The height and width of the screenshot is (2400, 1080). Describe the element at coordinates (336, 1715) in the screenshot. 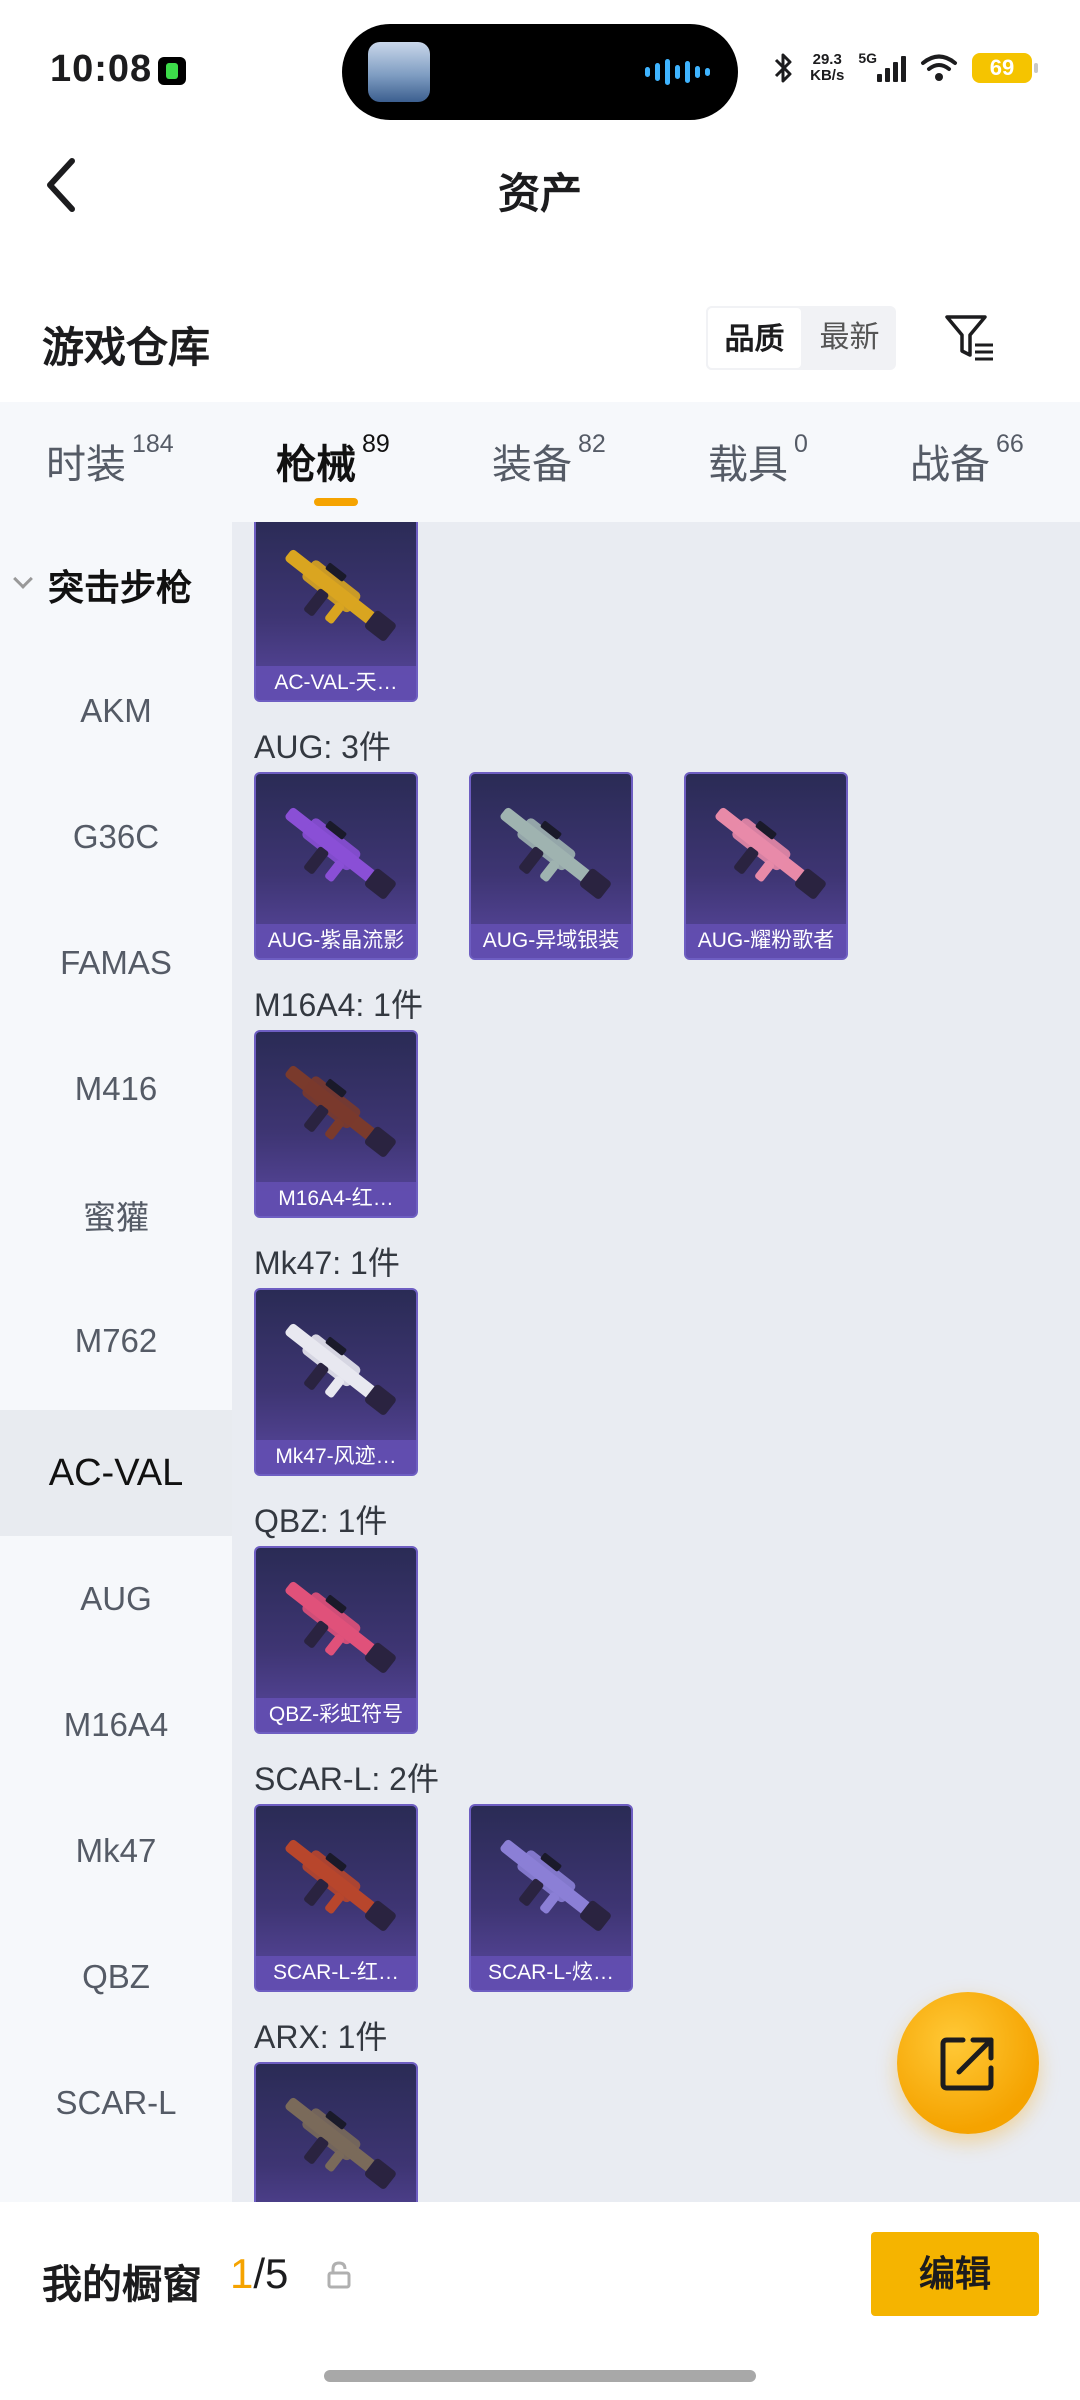

I see `weapon-skin-name: QBZ-彩虹符号` at that location.